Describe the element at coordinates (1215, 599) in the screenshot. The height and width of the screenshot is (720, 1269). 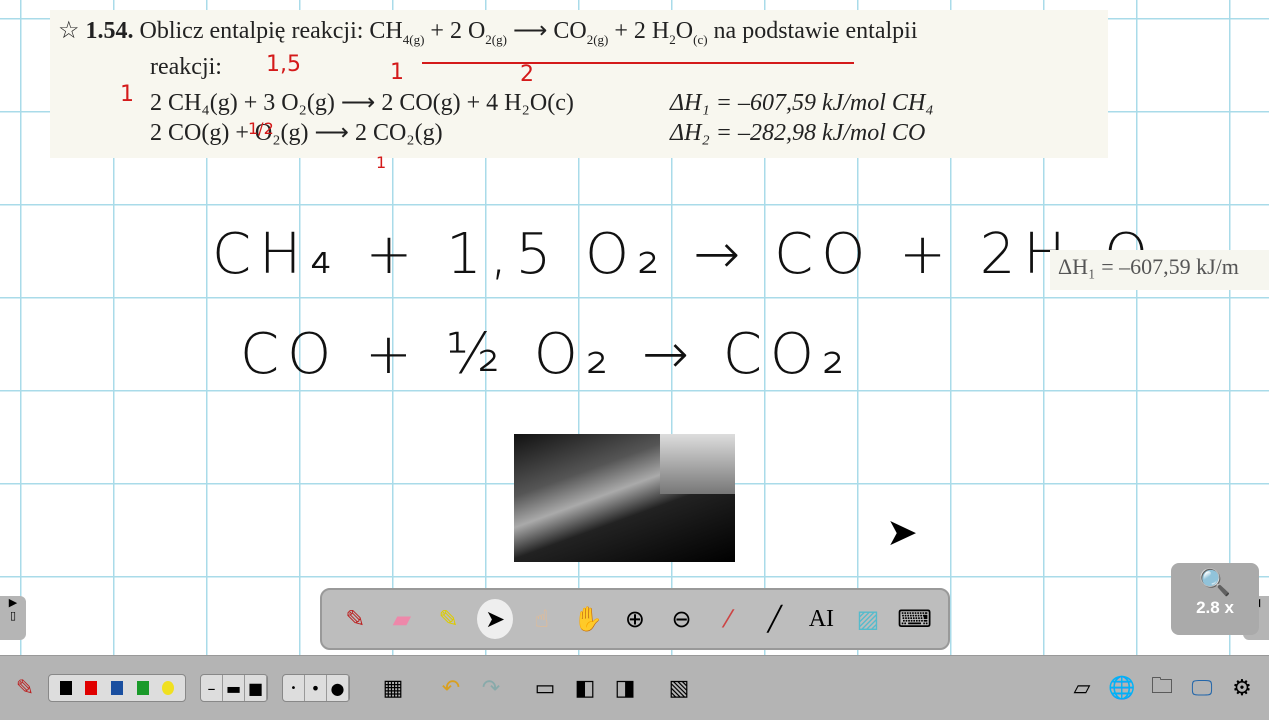
I see `zoom-widget: 🔍 2.8 x` at that location.